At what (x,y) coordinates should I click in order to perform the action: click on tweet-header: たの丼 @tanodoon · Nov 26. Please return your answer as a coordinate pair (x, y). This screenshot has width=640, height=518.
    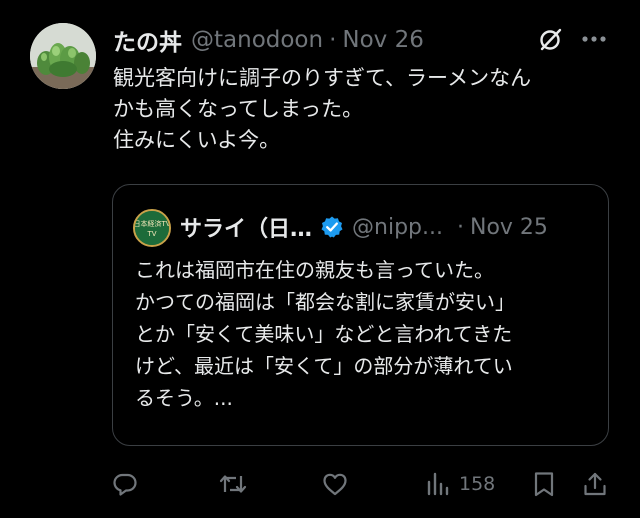
    Looking at the image, I should click on (268, 40).